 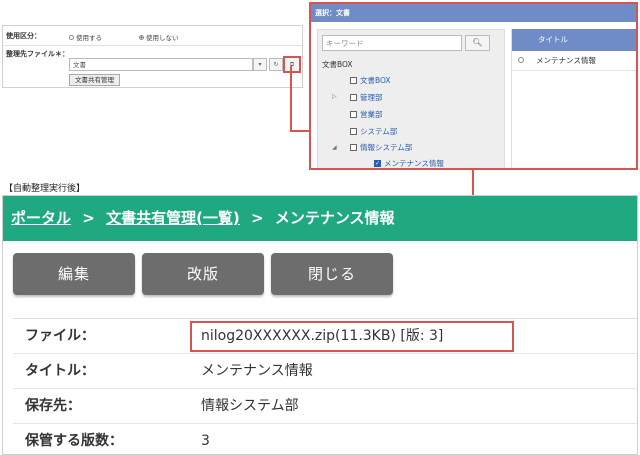 I want to click on radio-use: 使用する, so click(x=85, y=37).